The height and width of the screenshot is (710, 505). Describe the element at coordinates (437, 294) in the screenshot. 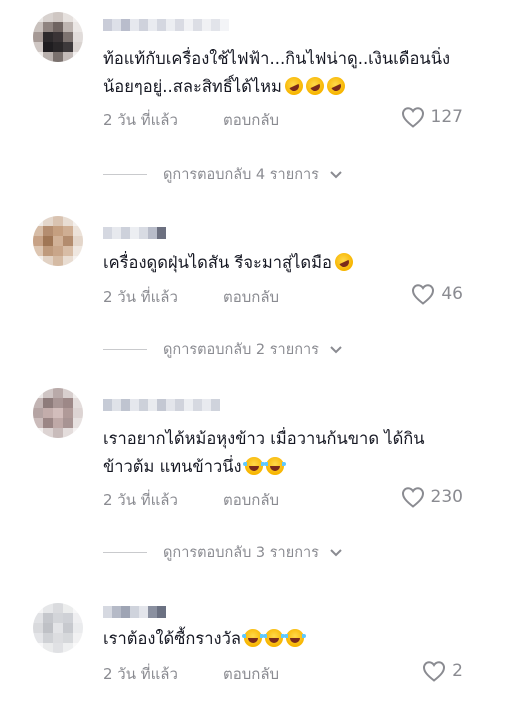

I see `like-button: 46` at that location.